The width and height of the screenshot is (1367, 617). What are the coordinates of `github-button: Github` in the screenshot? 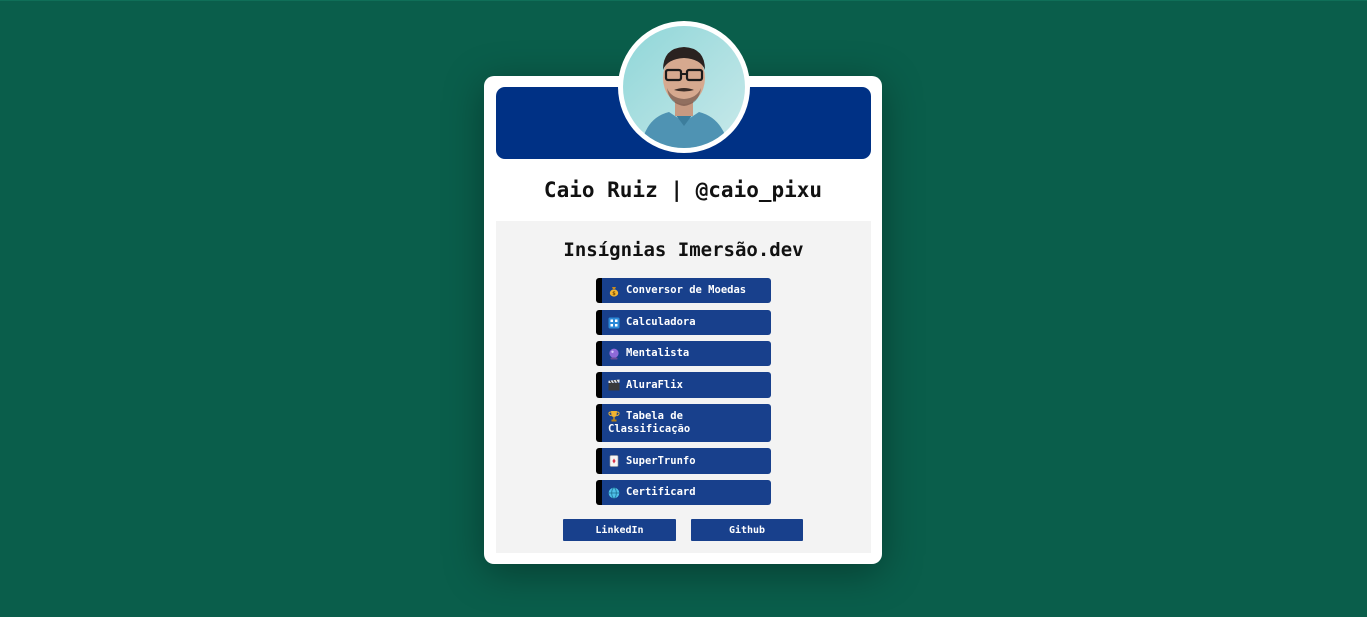 It's located at (747, 530).